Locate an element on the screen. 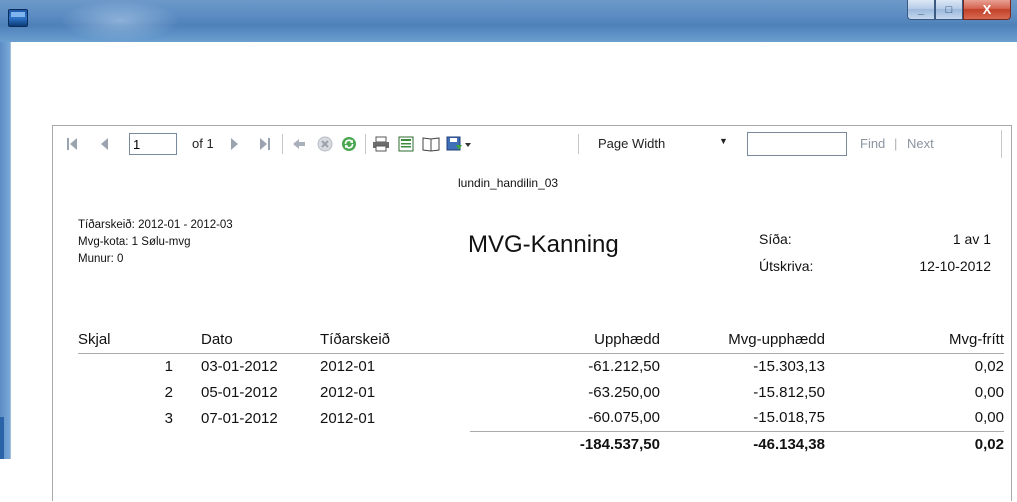  export-icon is located at coordinates (459, 144).